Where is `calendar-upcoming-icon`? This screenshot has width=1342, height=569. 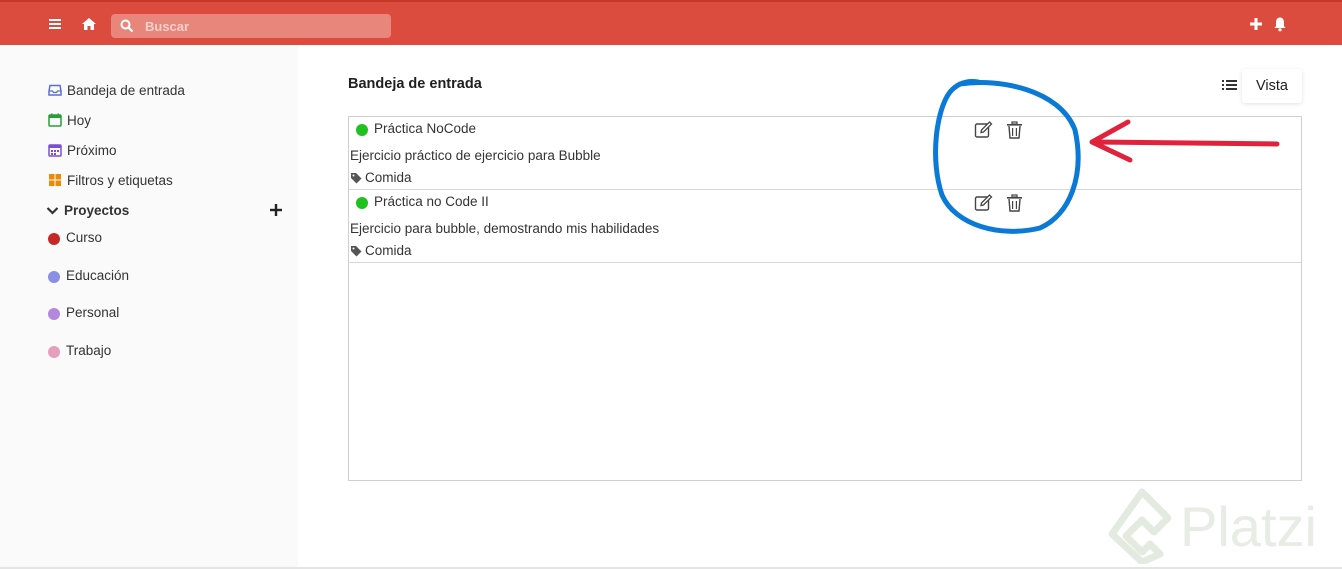
calendar-upcoming-icon is located at coordinates (55, 150).